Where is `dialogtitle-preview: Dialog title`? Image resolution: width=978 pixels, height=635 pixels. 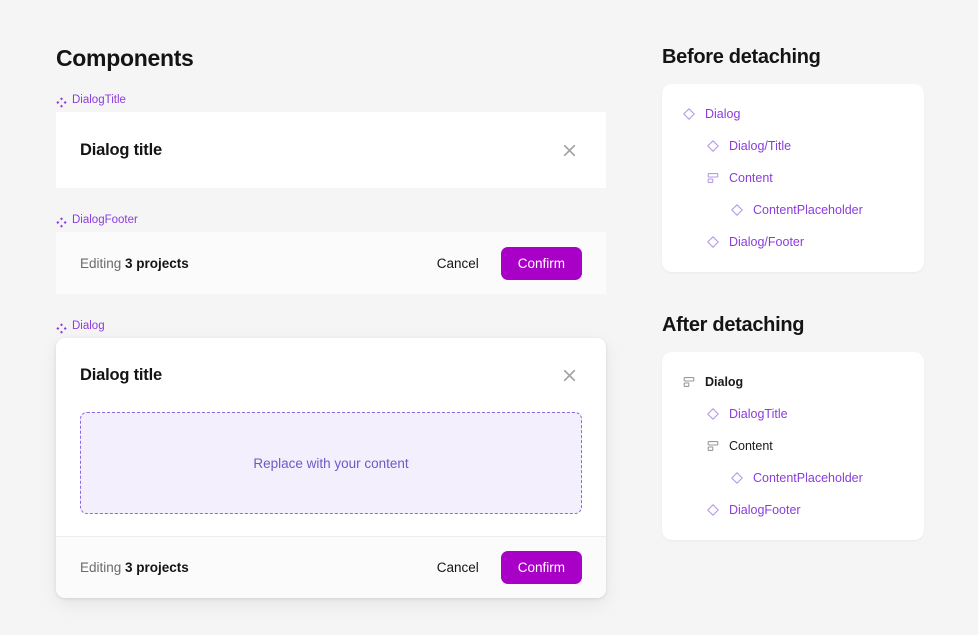 dialogtitle-preview: Dialog title is located at coordinates (331, 150).